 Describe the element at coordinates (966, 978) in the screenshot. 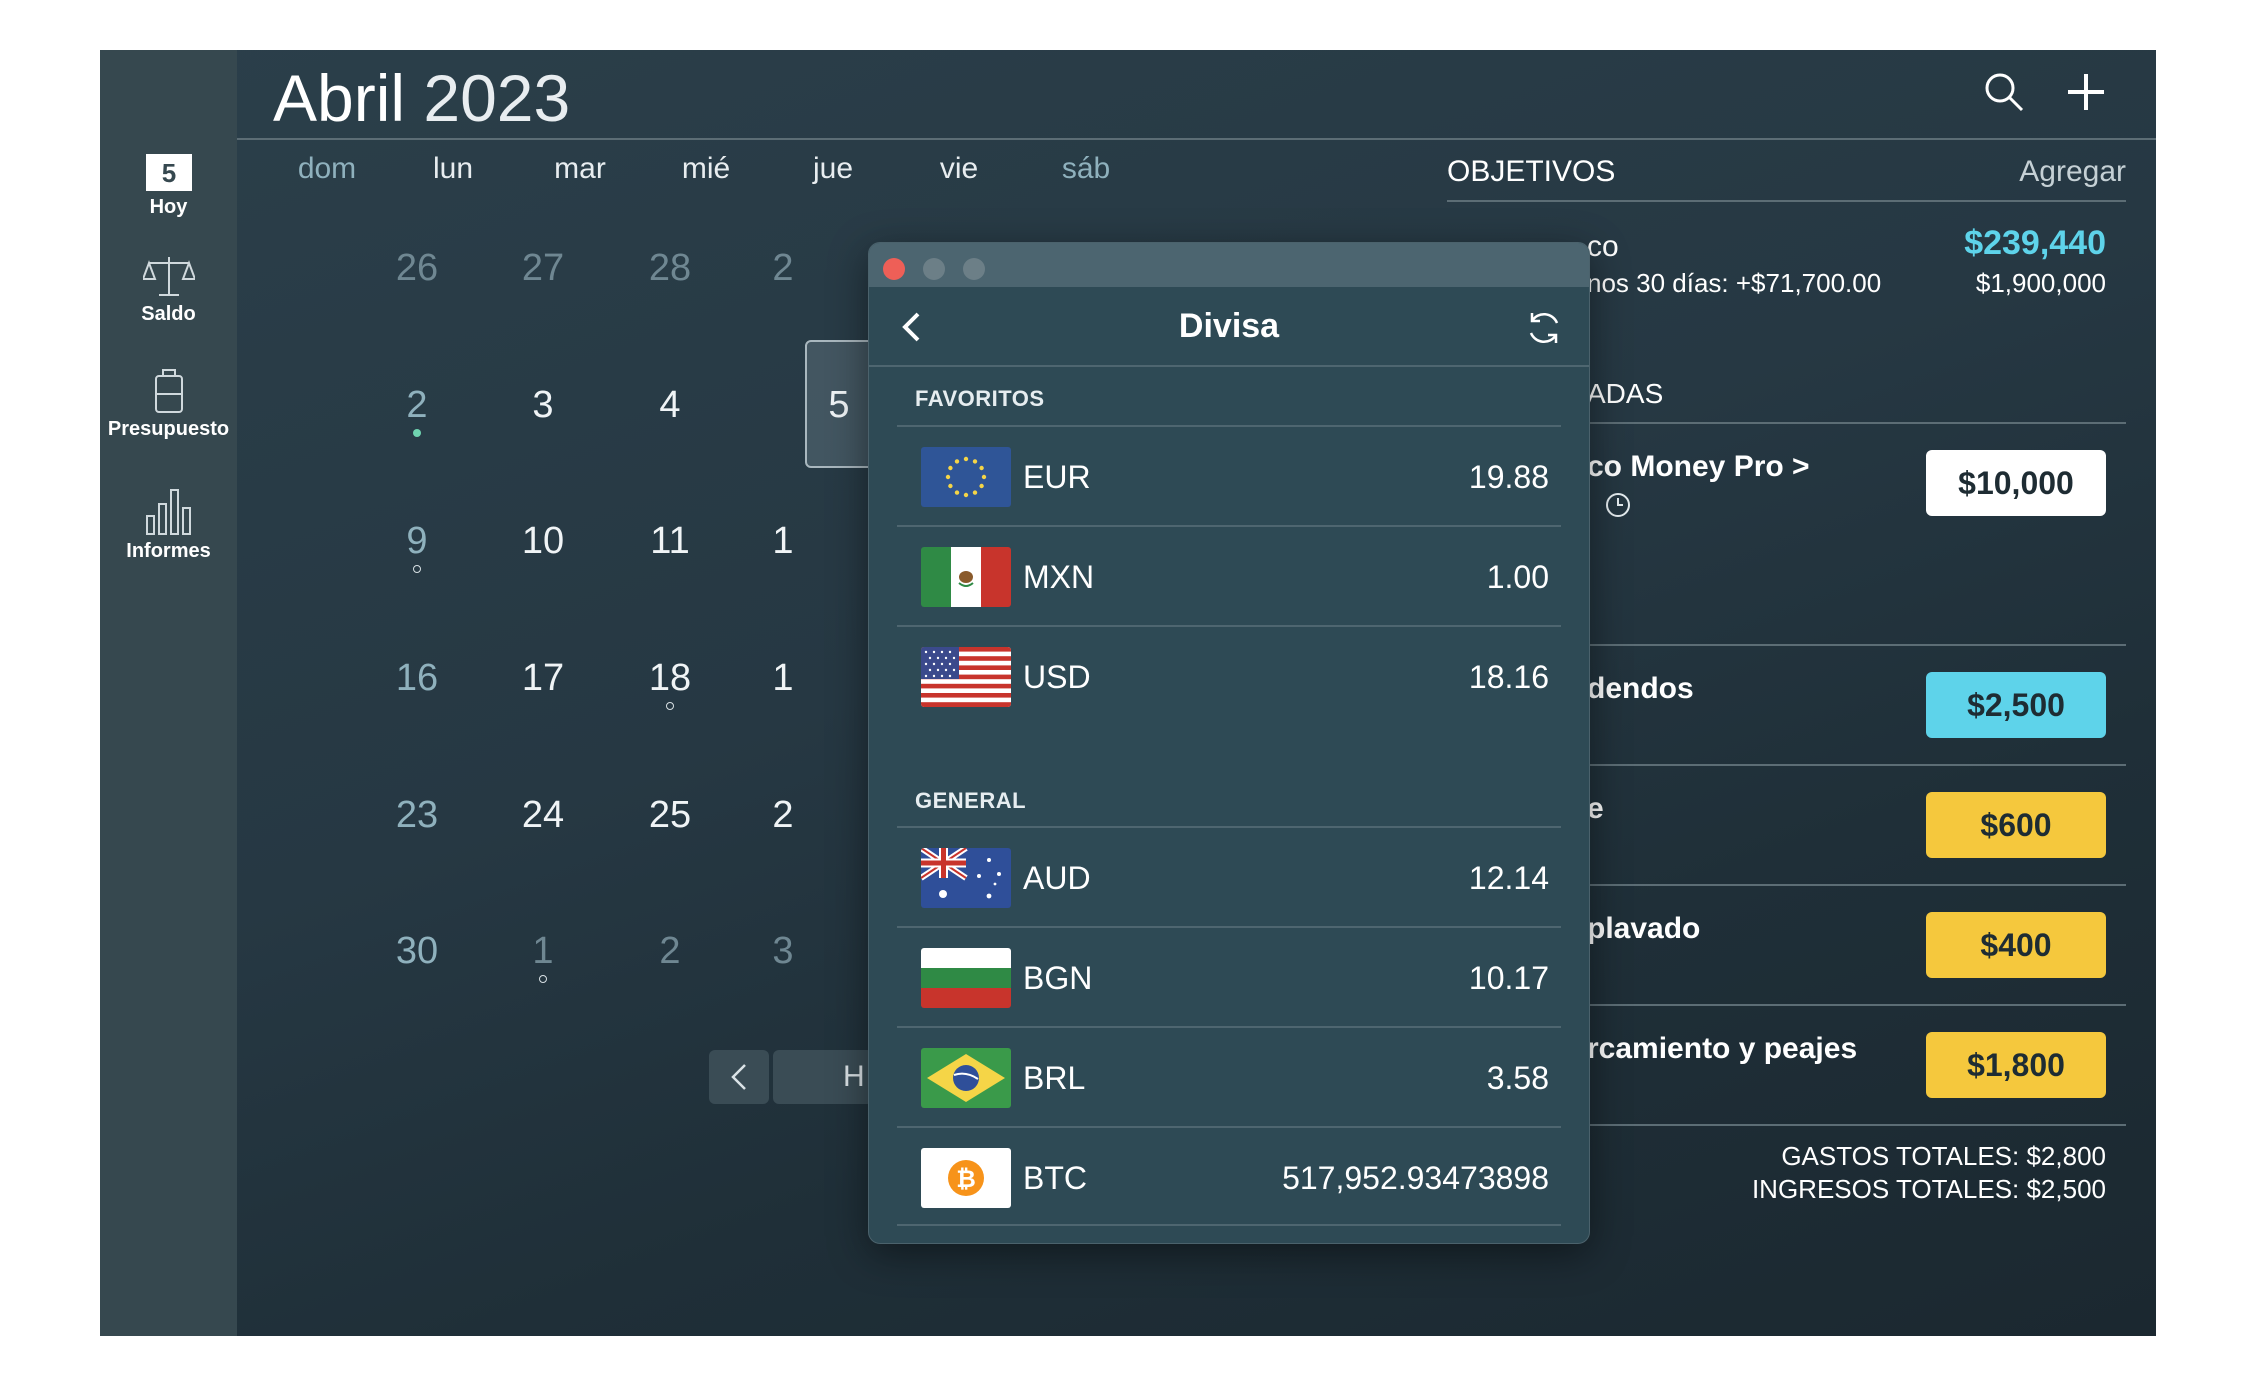

I see `bulgaria-flag-icon` at that location.